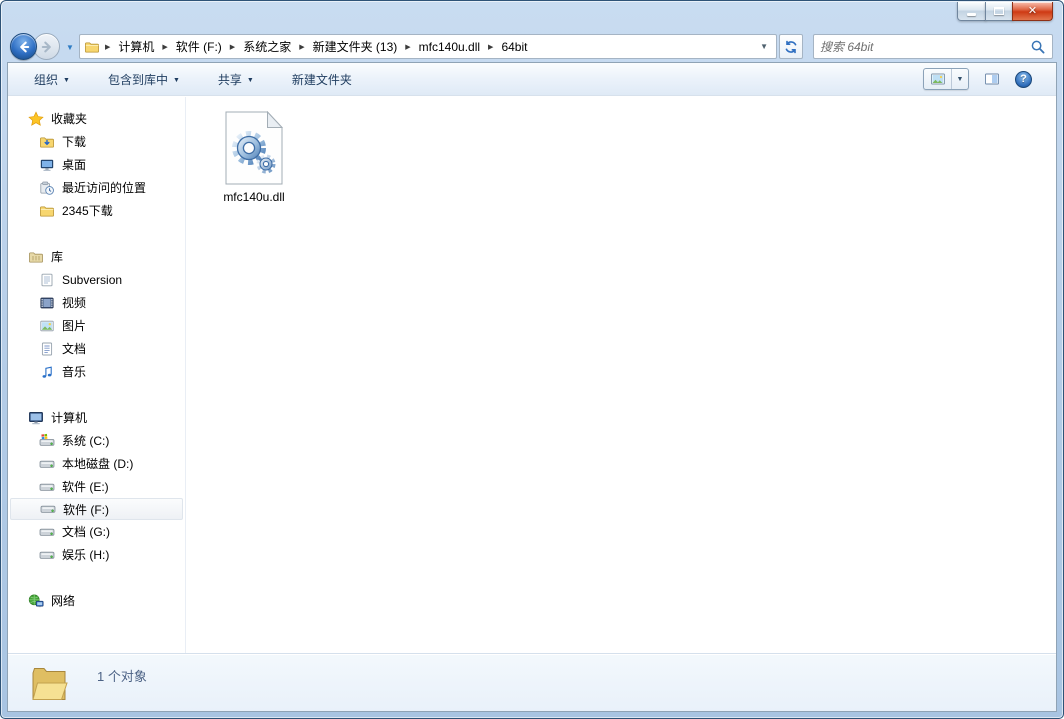  What do you see at coordinates (86, 509) in the screenshot?
I see `item-label: 软件 (F:)` at bounding box center [86, 509].